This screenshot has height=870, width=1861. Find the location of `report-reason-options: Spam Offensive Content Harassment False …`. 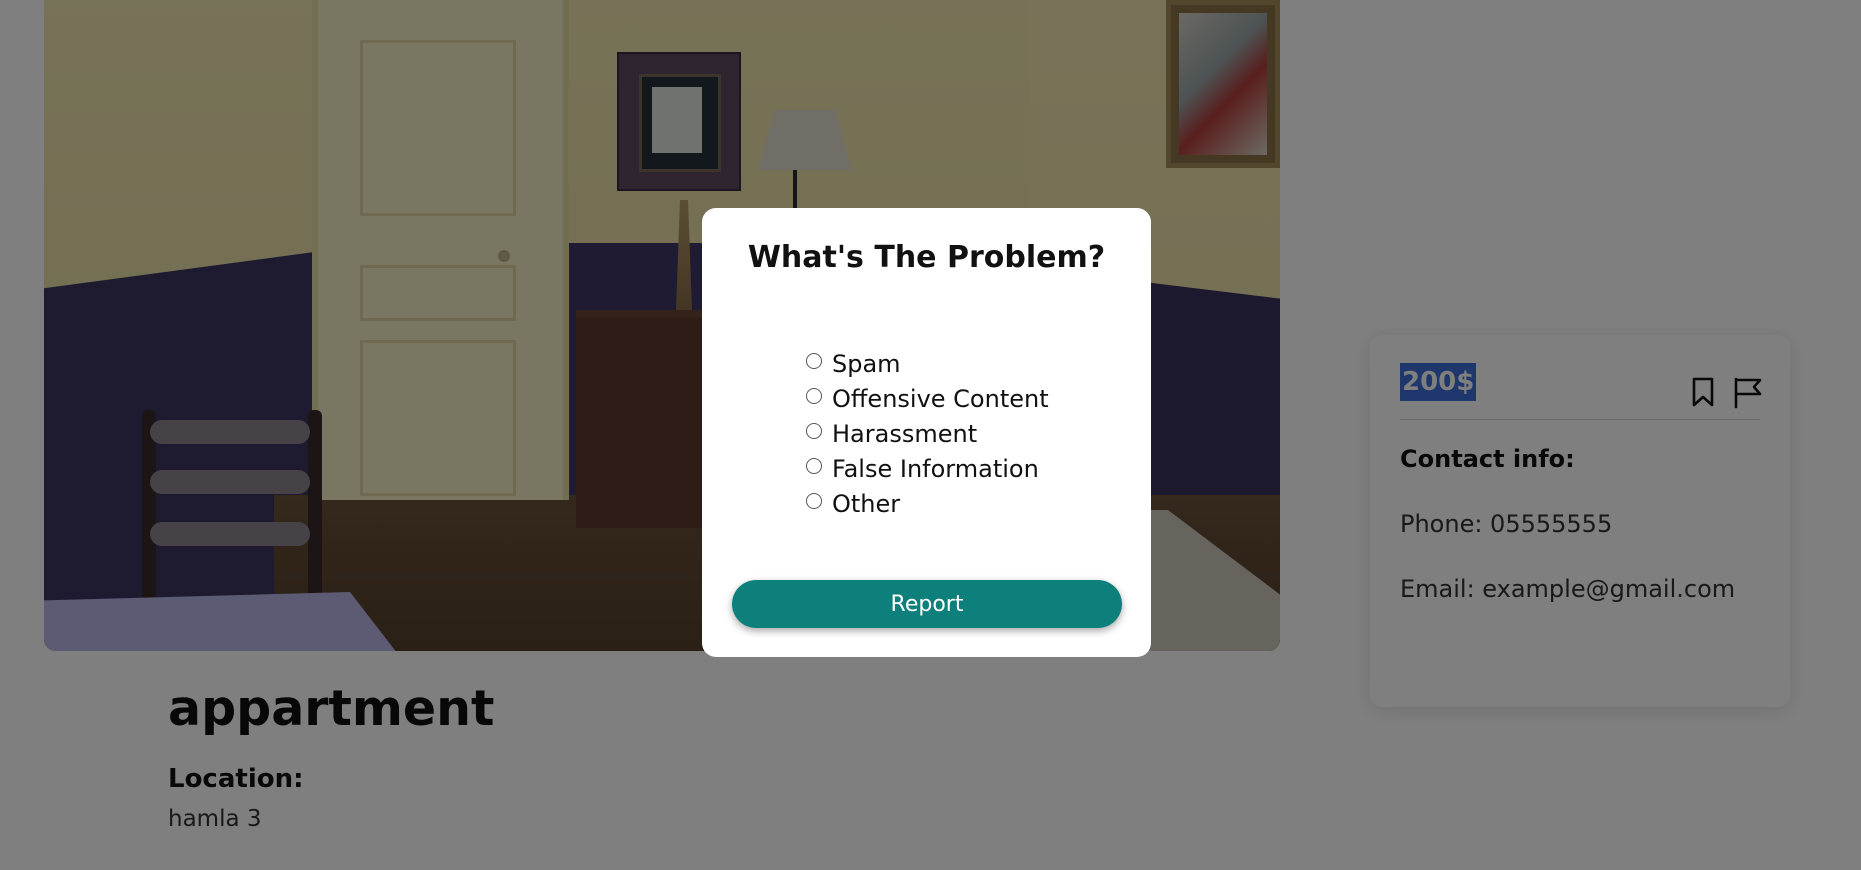

report-reason-options: Spam Offensive Content Harassment False … is located at coordinates (927, 433).